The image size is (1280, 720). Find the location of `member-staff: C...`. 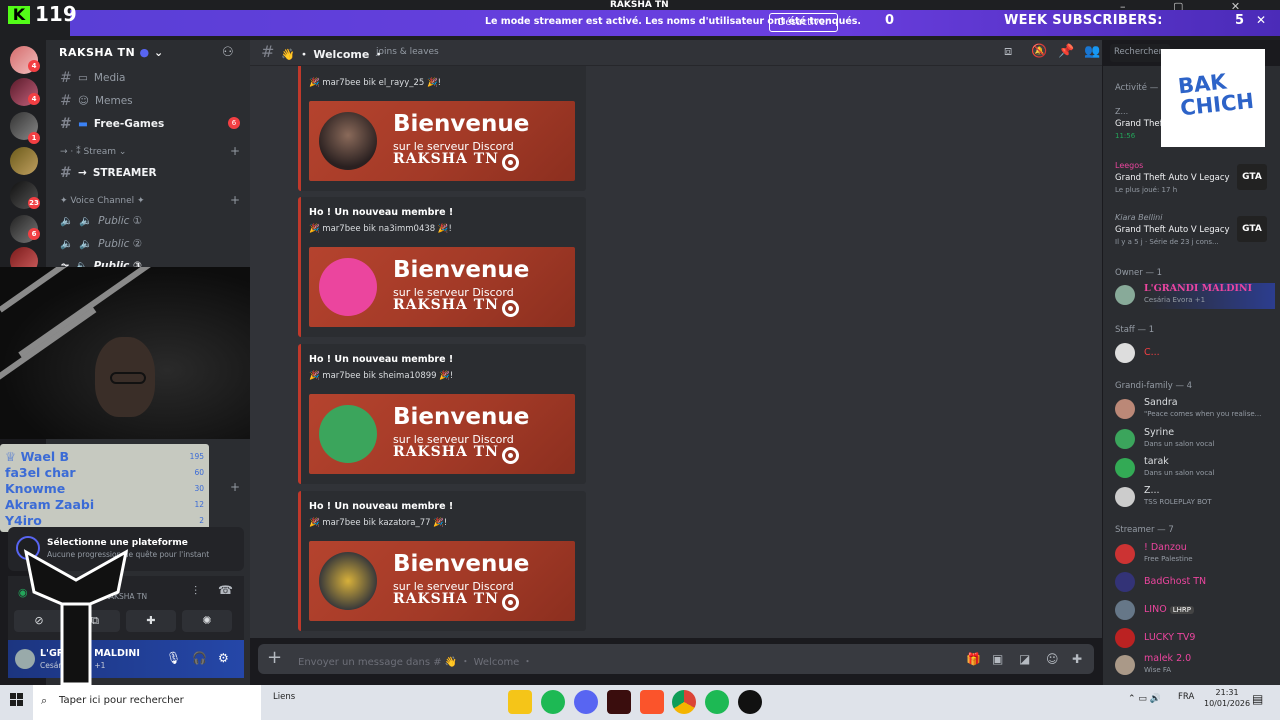

member-staff: C... is located at coordinates (1195, 354).